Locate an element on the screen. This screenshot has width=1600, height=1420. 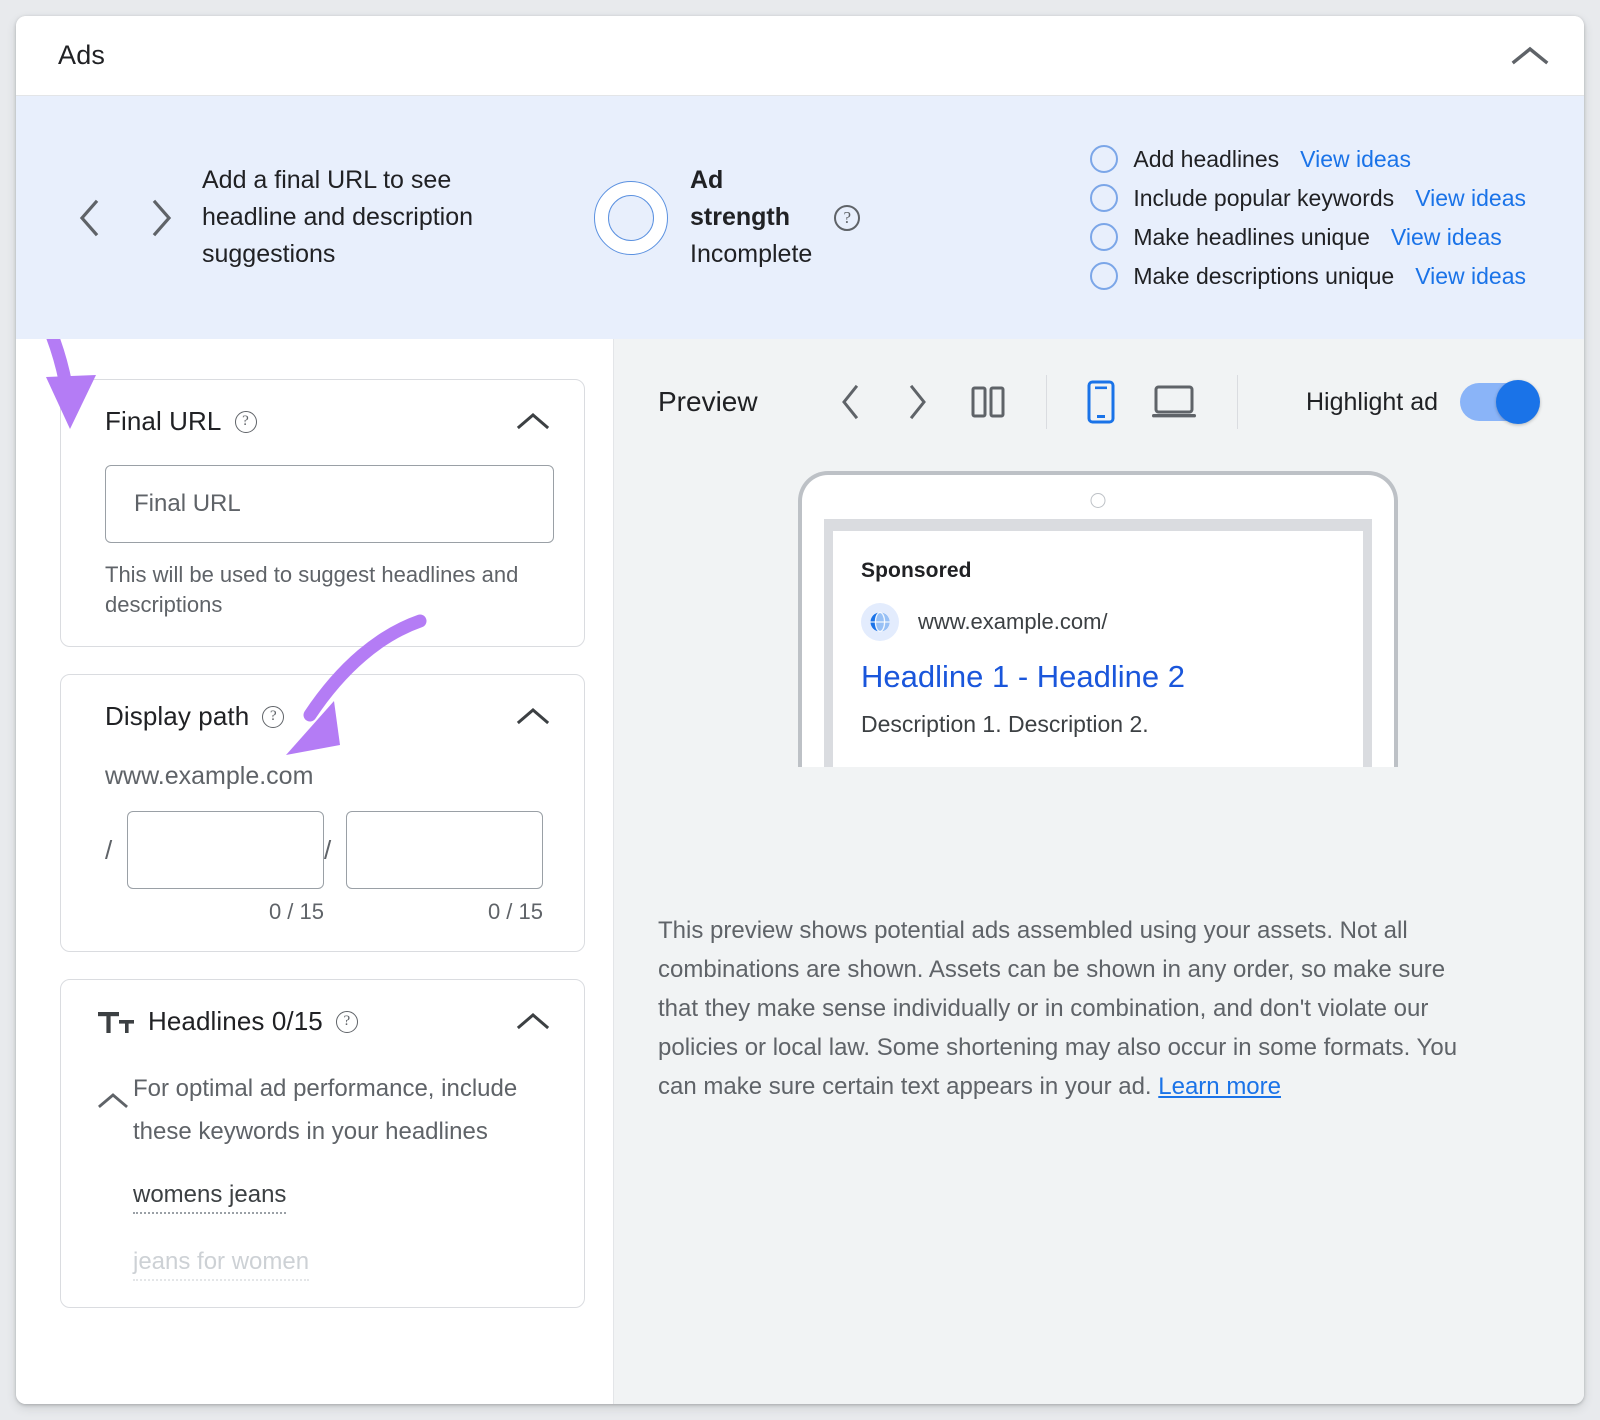
keyword-chip: jeans for women is located at coordinates (221, 1264).